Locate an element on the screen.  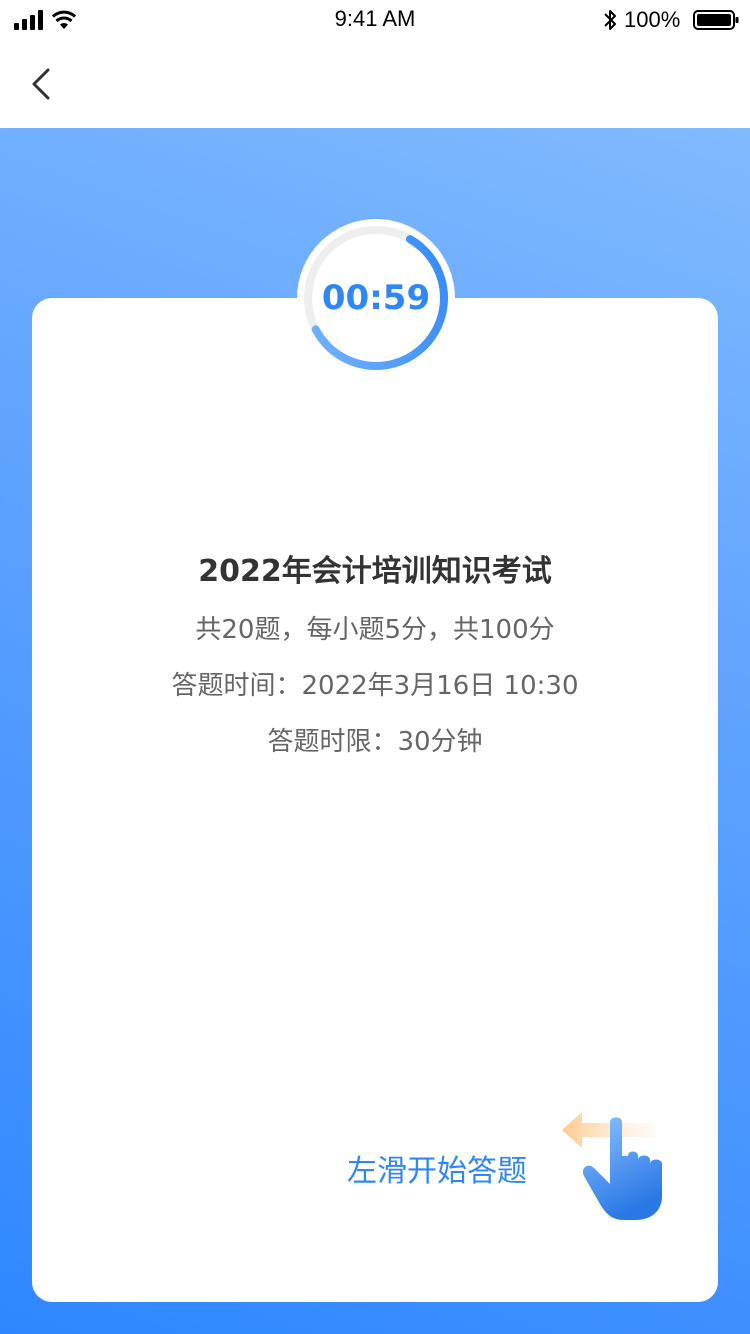
exam-title: 2022年会计培训知识考试 is located at coordinates (375, 571).